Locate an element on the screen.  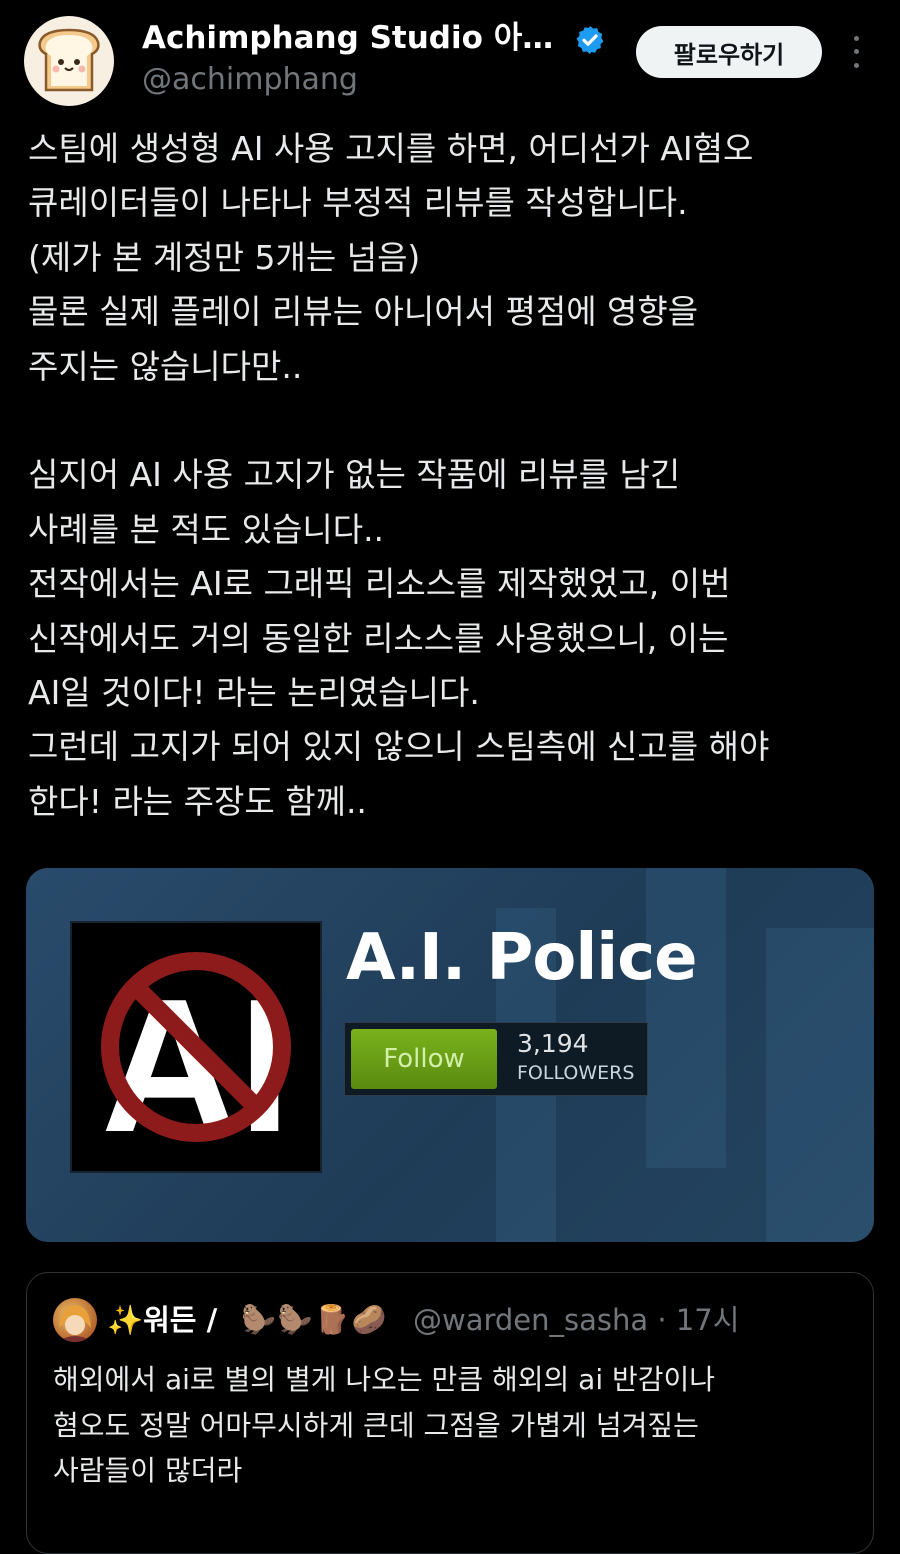
quoted-author-name: ✨워든 / is located at coordinates (162, 1320).